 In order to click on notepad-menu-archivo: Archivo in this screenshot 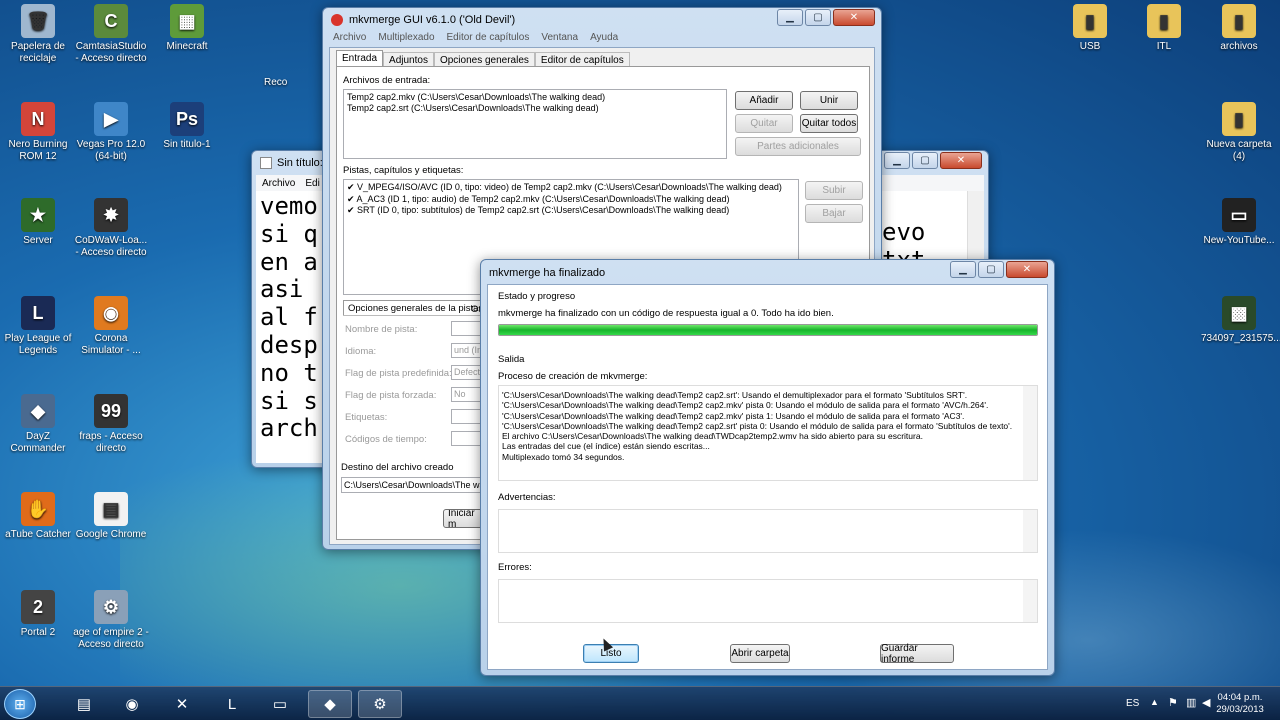, I will do `click(278, 183)`.